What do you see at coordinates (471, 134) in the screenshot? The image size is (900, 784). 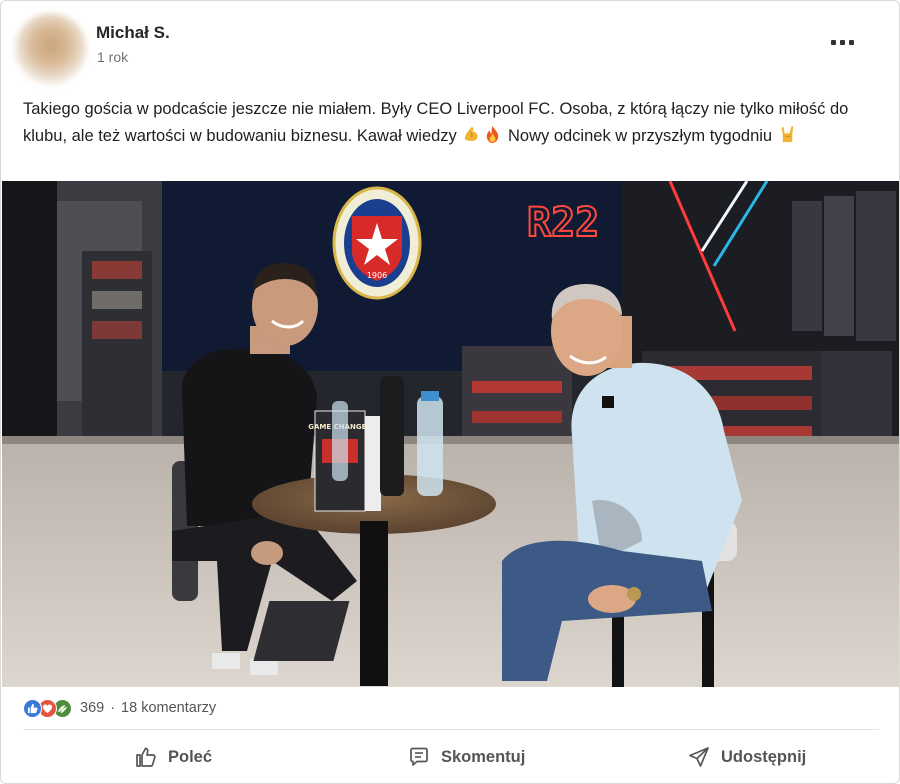 I see `flexed-biceps-icon` at bounding box center [471, 134].